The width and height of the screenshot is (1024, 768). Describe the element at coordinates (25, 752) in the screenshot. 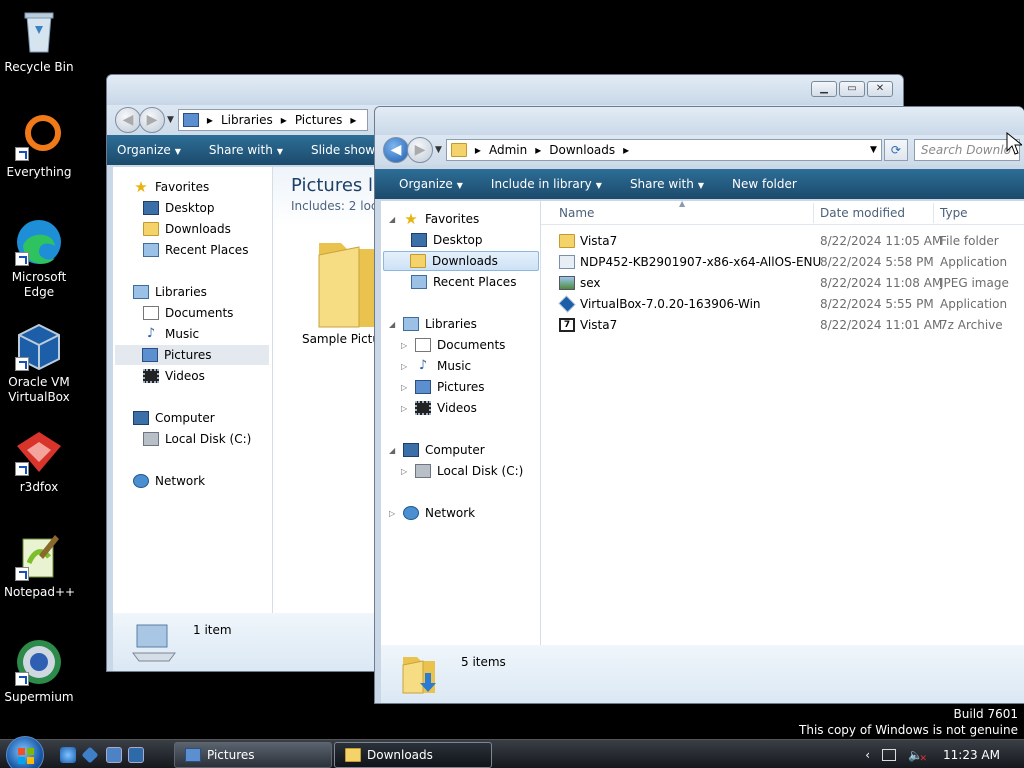

I see `start-button` at that location.